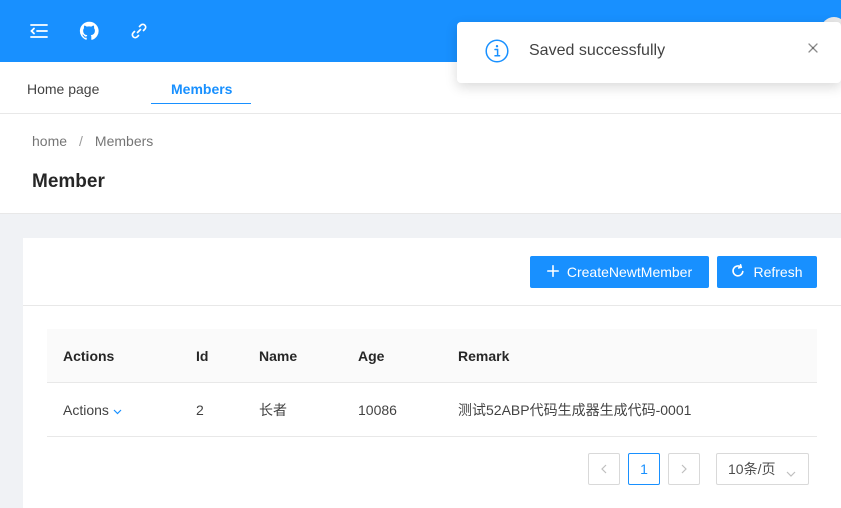  Describe the element at coordinates (813, 47) in the screenshot. I see `close-icon` at that location.